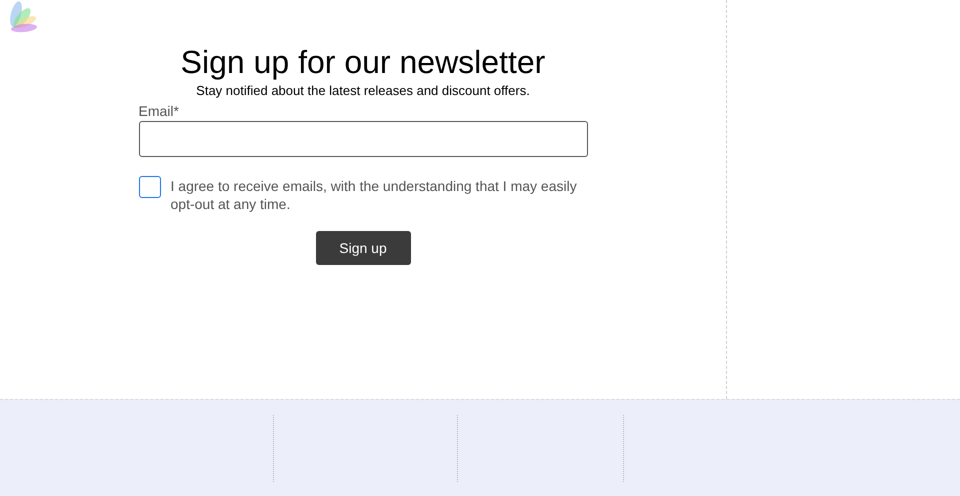 The width and height of the screenshot is (960, 496). Describe the element at coordinates (363, 62) in the screenshot. I see `newsletter-heading: Sign up for our newsletter` at that location.